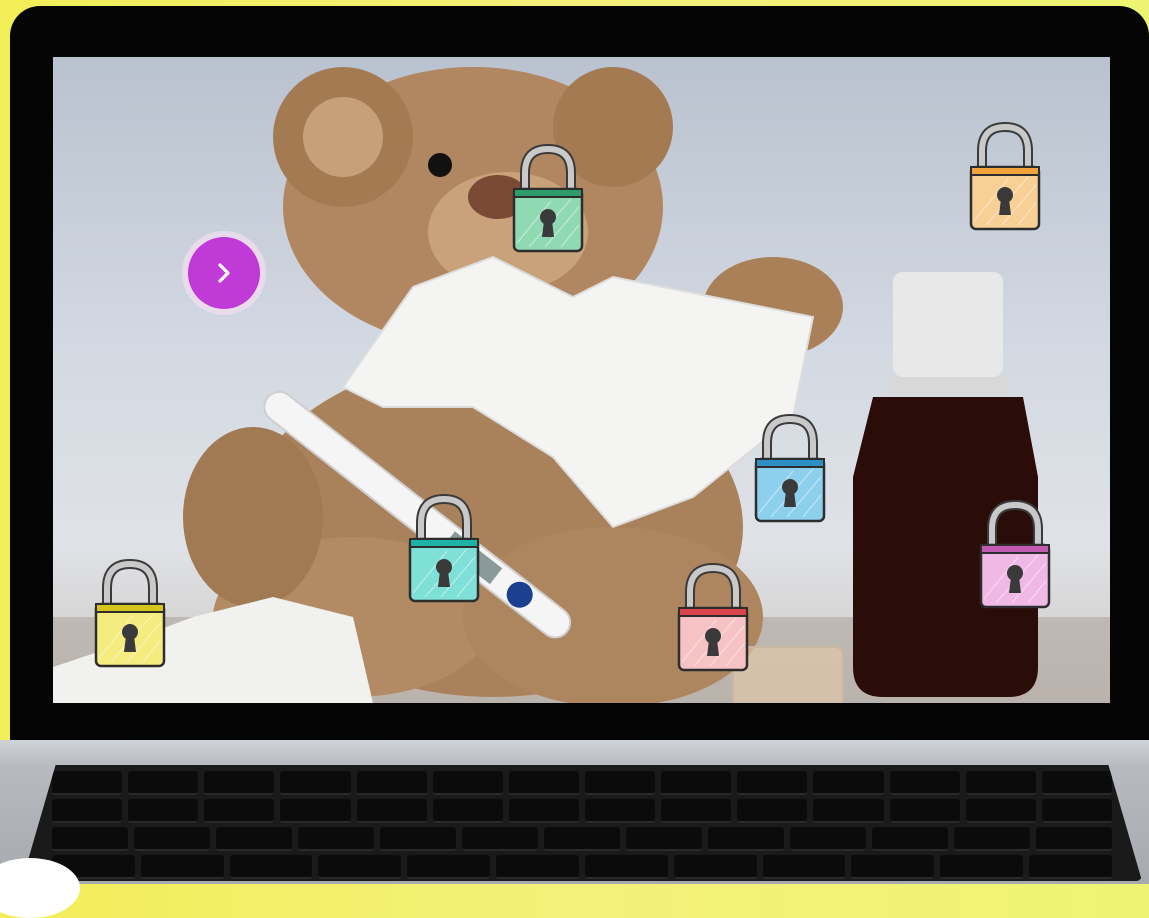 Image resolution: width=1149 pixels, height=918 pixels. I want to click on lock-blue, so click(790, 469).